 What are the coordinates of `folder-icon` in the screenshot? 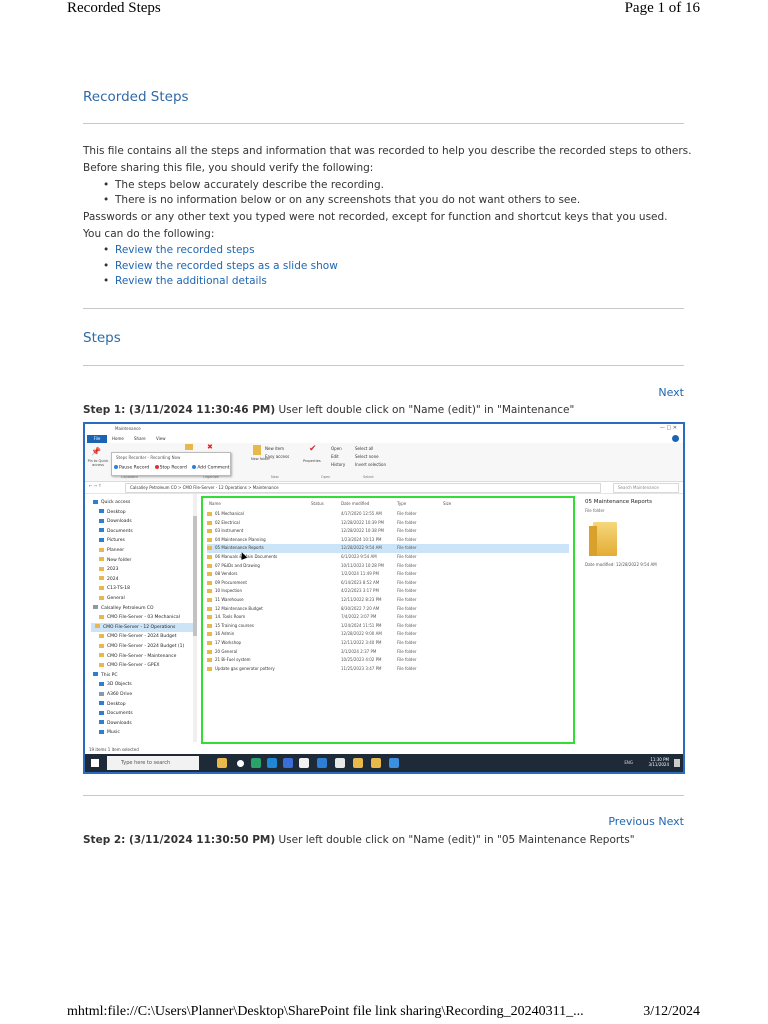 It's located at (95, 501).